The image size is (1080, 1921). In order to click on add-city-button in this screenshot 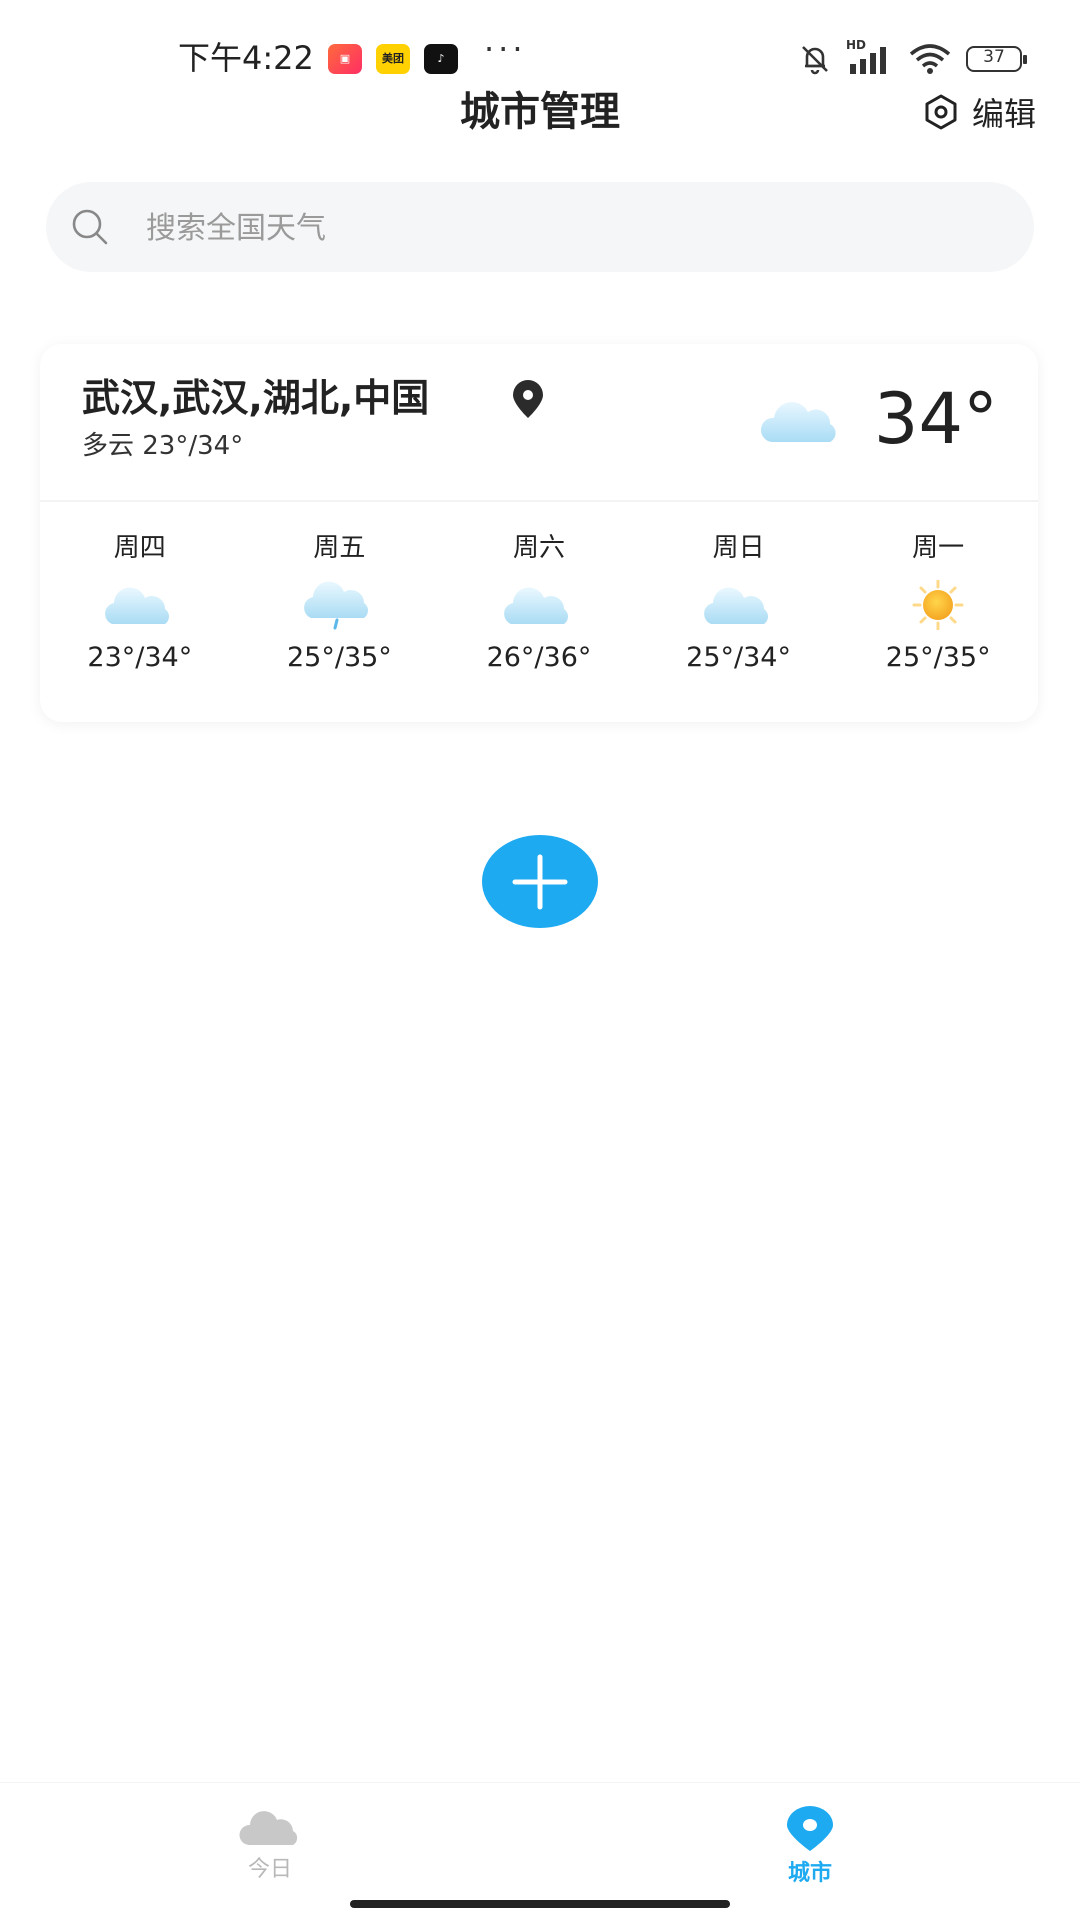, I will do `click(540, 881)`.